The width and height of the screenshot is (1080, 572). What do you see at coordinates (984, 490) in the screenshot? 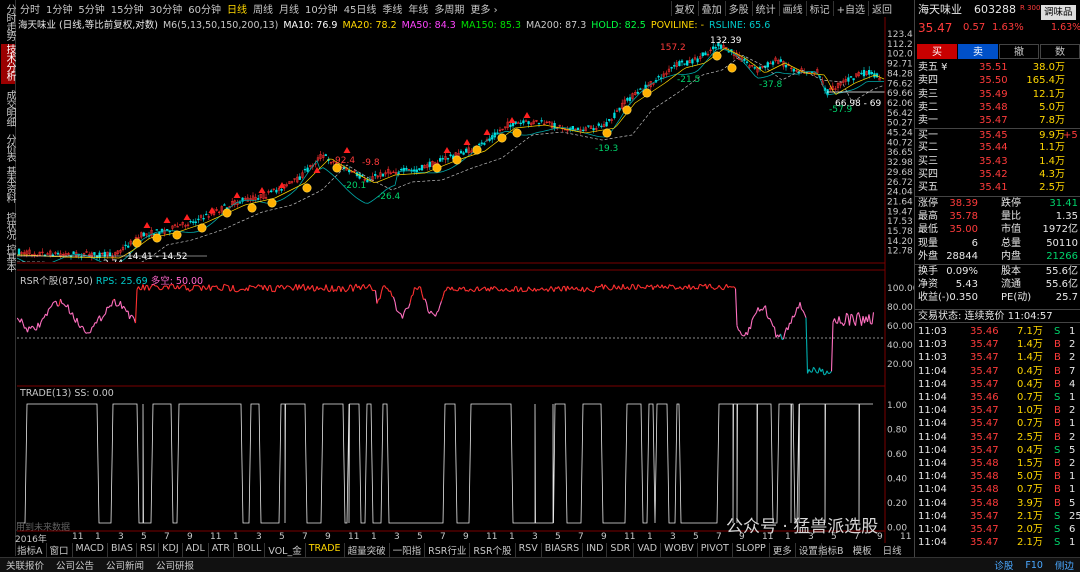
I see `tick-price: 35.48` at bounding box center [984, 490].